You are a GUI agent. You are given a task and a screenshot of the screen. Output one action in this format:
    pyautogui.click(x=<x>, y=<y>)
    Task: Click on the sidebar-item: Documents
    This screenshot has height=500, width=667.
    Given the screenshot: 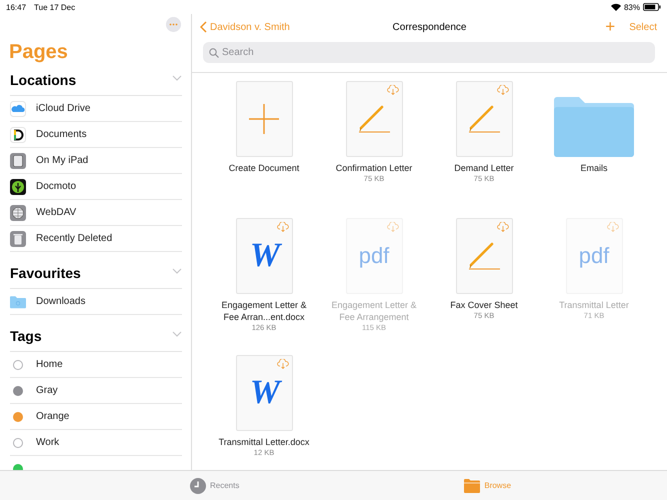 What is the action you would take?
    pyautogui.click(x=61, y=134)
    